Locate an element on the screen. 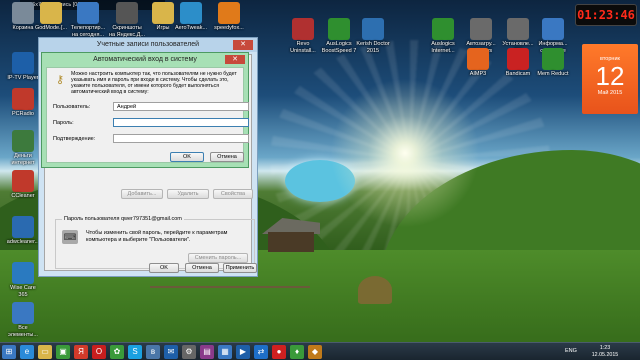  kerish-doctor-icon is located at coordinates (373, 29).